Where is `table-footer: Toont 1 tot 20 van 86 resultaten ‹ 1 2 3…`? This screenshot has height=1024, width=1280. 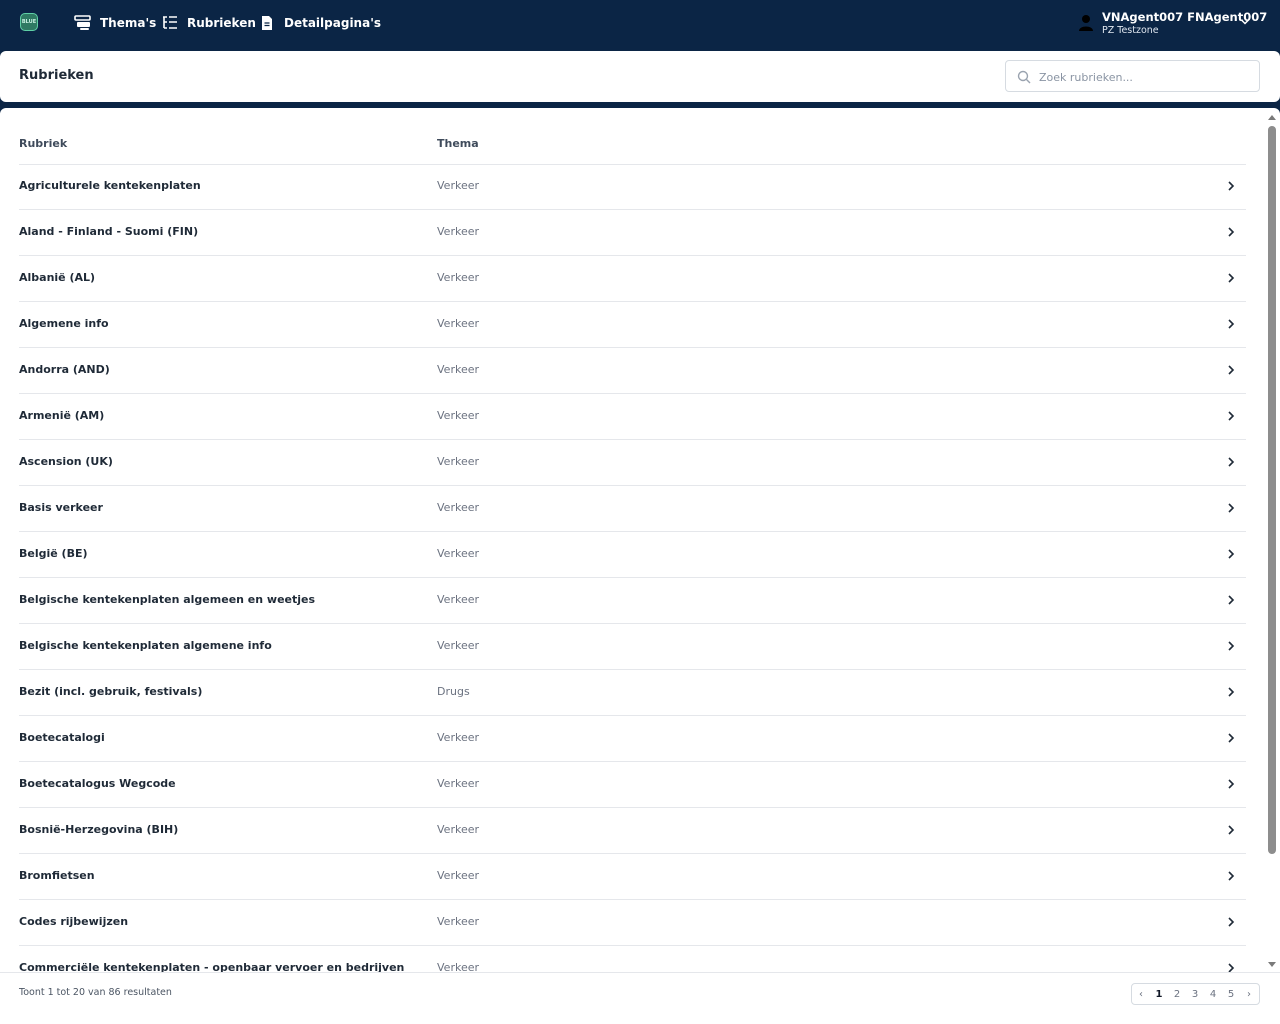
table-footer: Toont 1 tot 20 van 86 resultaten ‹ 1 2 3… is located at coordinates (640, 998).